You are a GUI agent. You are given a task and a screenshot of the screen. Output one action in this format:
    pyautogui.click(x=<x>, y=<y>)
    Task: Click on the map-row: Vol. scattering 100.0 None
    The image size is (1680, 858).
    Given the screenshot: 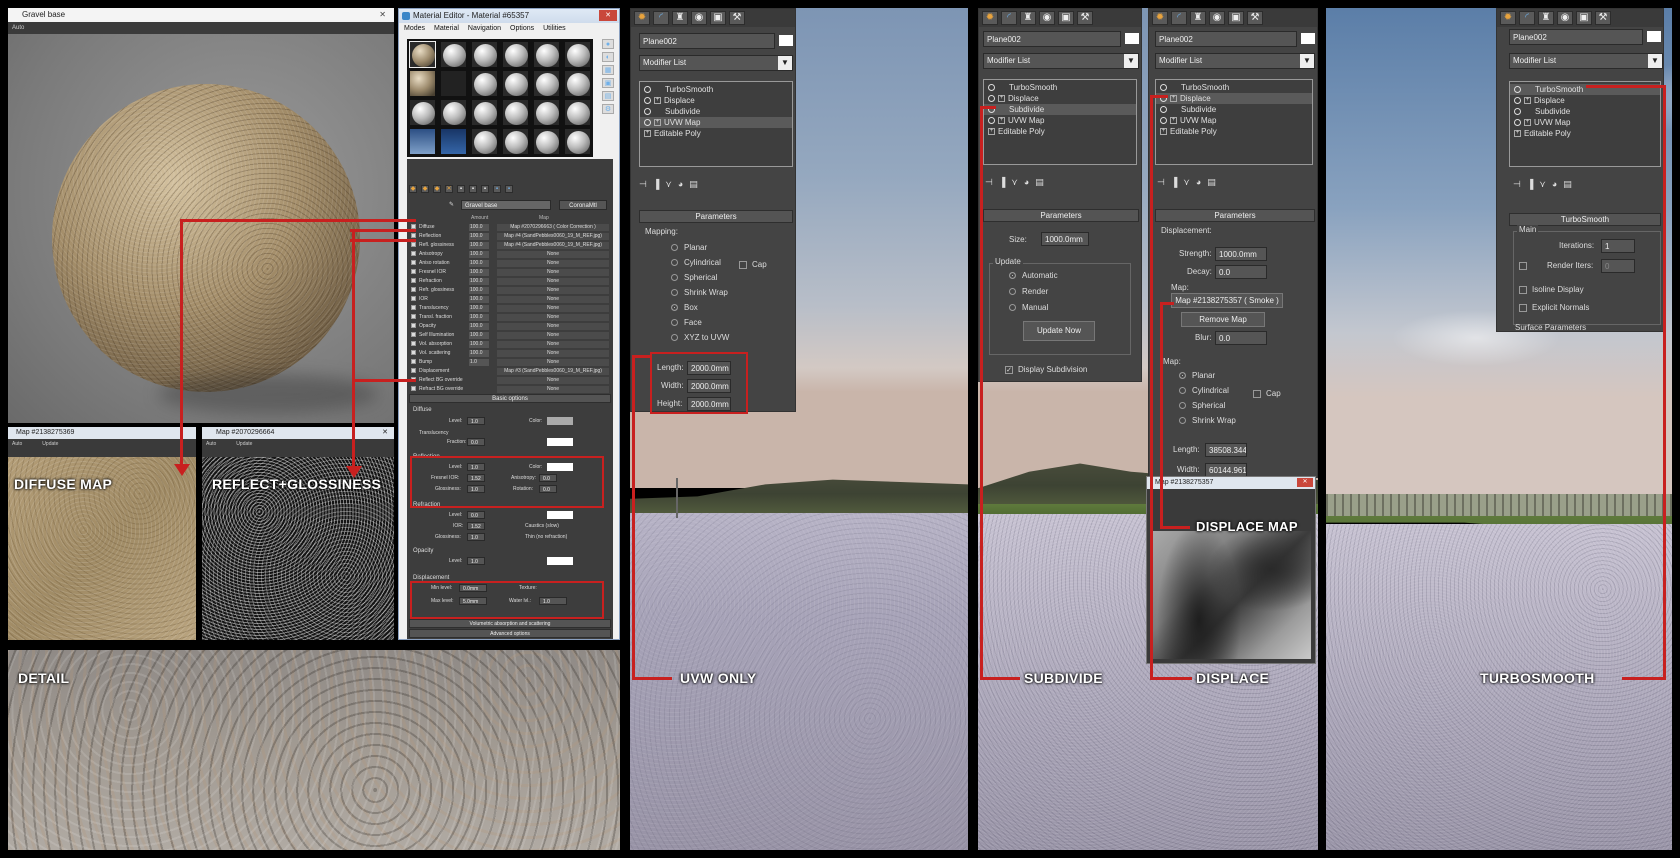 What is the action you would take?
    pyautogui.click(x=510, y=353)
    